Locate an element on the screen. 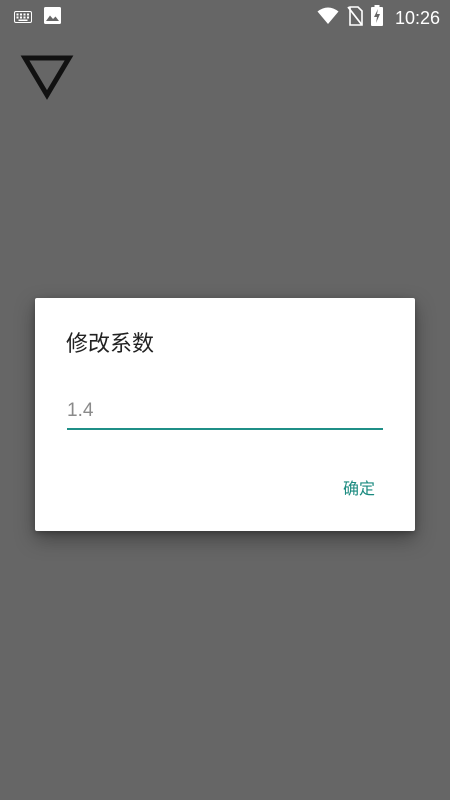  nabla-triangle-icon is located at coordinates (47, 78).